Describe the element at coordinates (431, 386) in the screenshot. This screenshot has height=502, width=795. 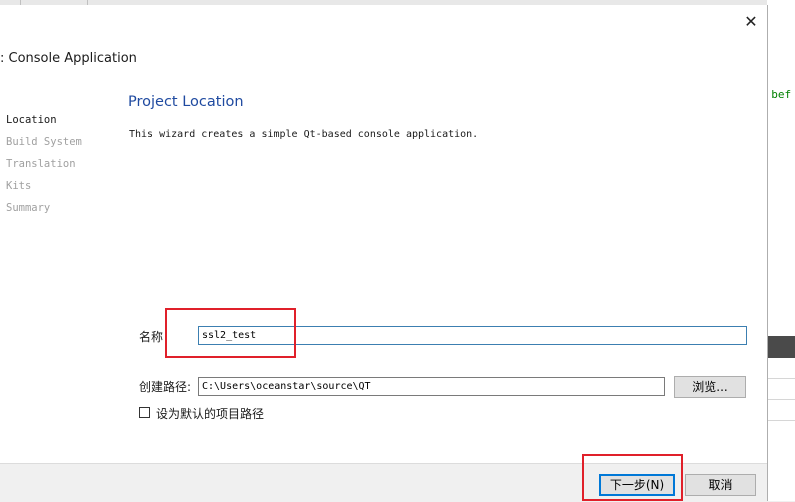
I see `project-path-input: C:\Users\oceanstar\source\QT` at that location.